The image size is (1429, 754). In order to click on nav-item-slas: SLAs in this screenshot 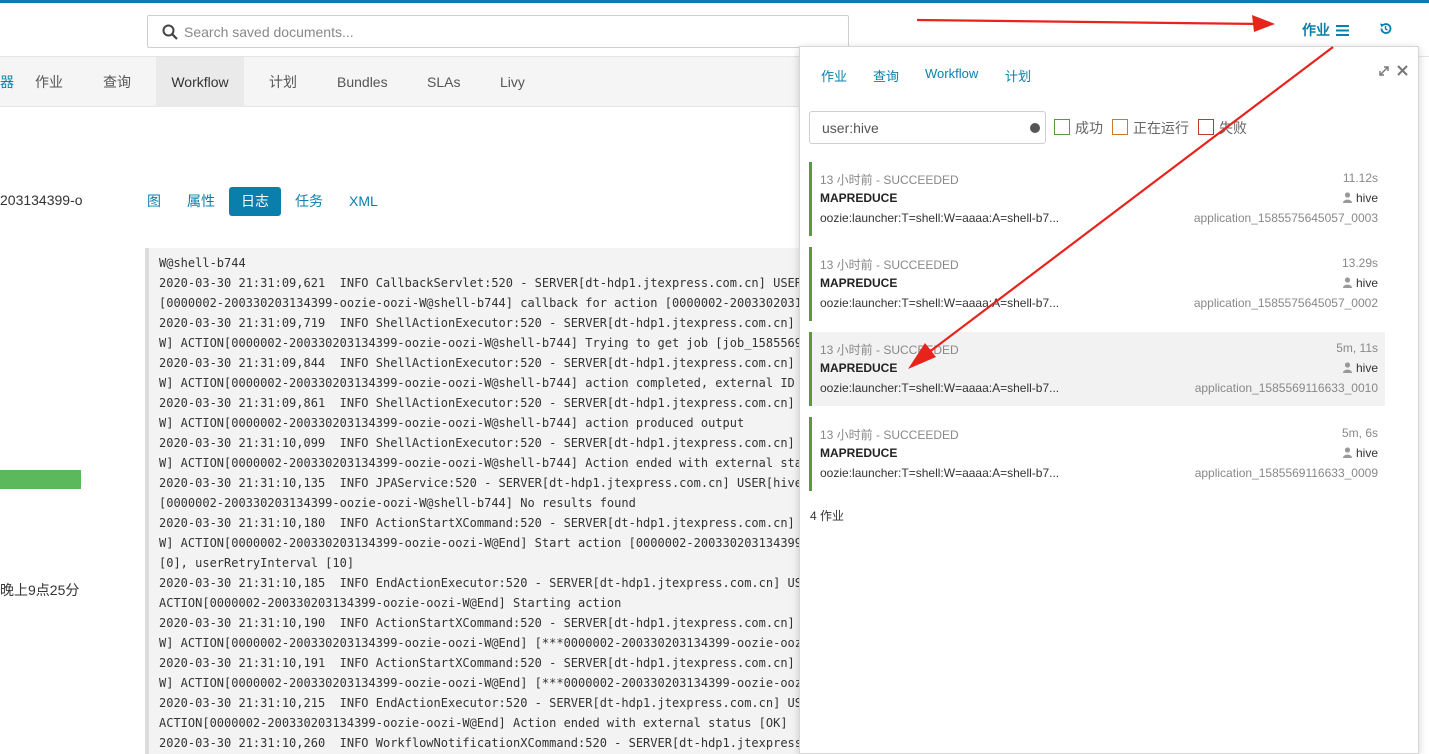, I will do `click(443, 82)`.